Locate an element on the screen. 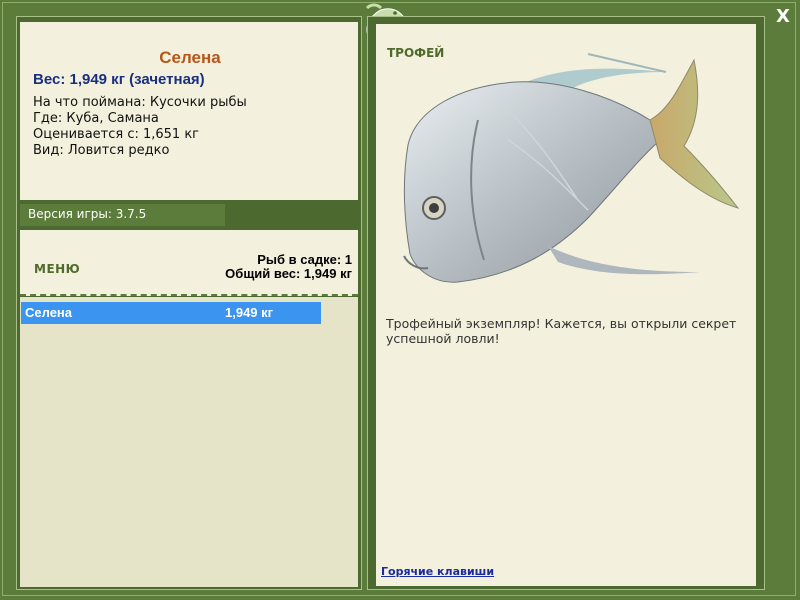 The height and width of the screenshot is (600, 800). rarity-info: Вид: Ловится редко is located at coordinates (101, 150).